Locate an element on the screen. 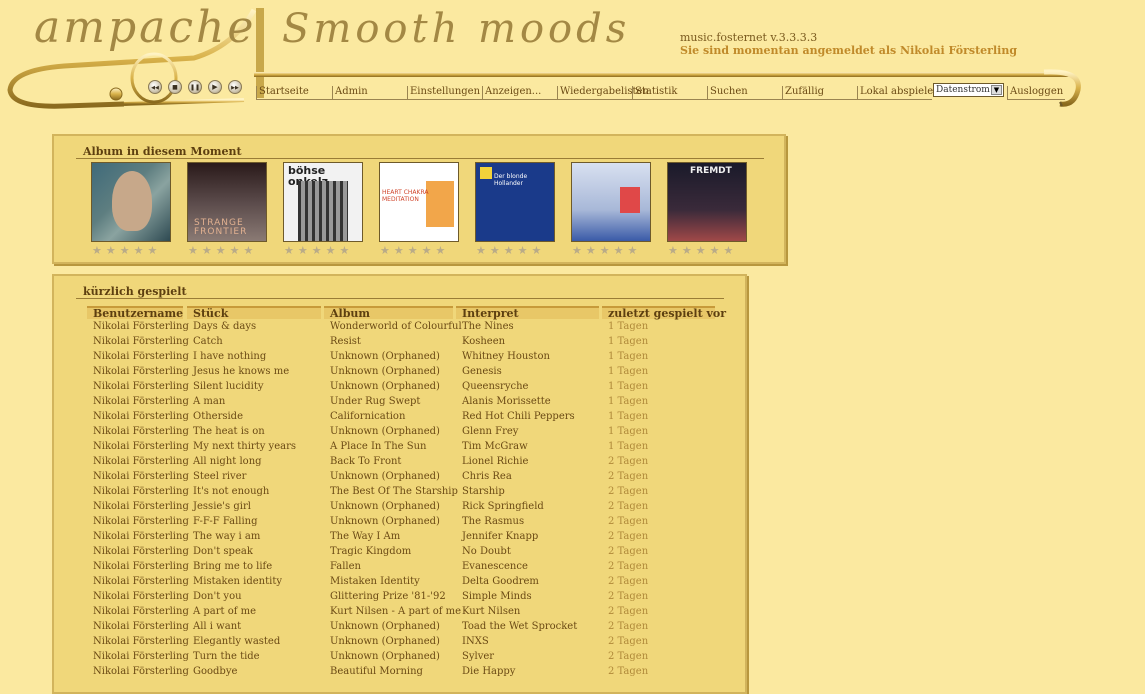  cell-album: Mistaken Identity is located at coordinates (375, 581).